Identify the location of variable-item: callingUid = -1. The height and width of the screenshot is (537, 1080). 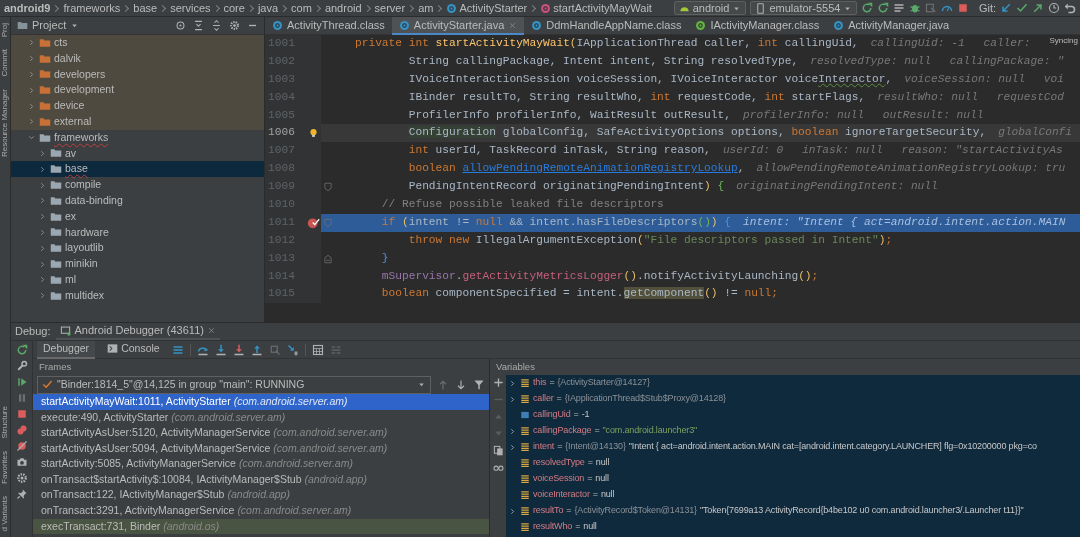
(561, 415).